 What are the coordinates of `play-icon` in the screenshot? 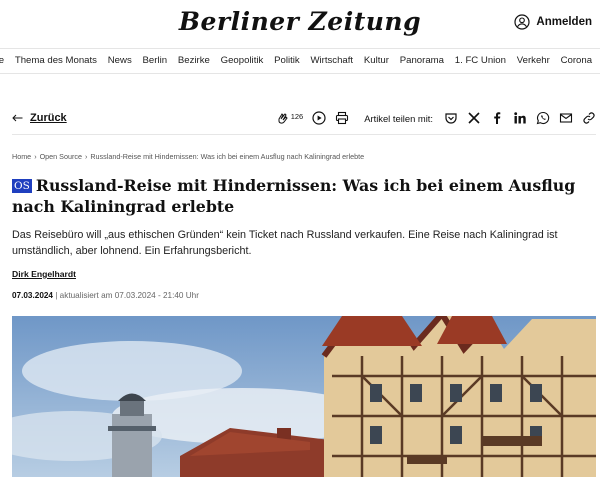 It's located at (319, 118).